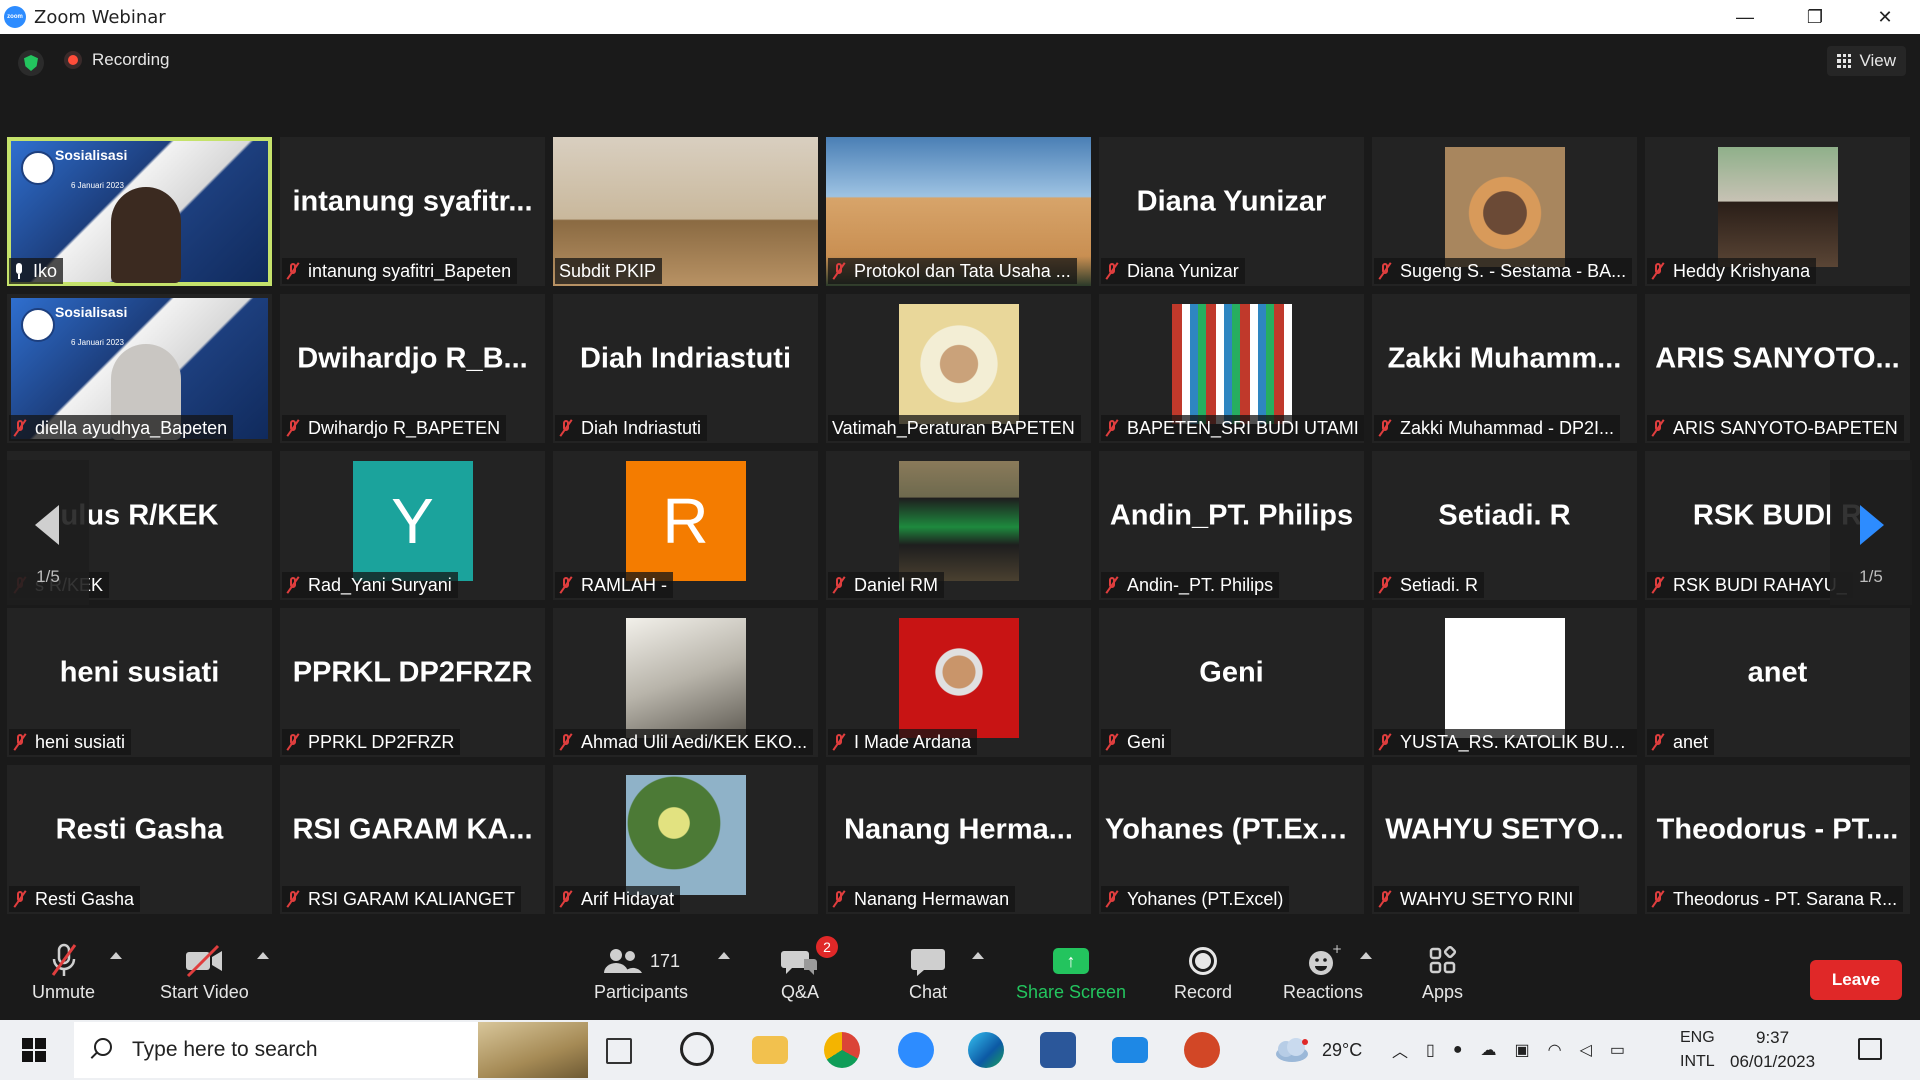  I want to click on participant-tile: Andin_PT. Philips Andin-_PT. Philips, so click(1231, 525).